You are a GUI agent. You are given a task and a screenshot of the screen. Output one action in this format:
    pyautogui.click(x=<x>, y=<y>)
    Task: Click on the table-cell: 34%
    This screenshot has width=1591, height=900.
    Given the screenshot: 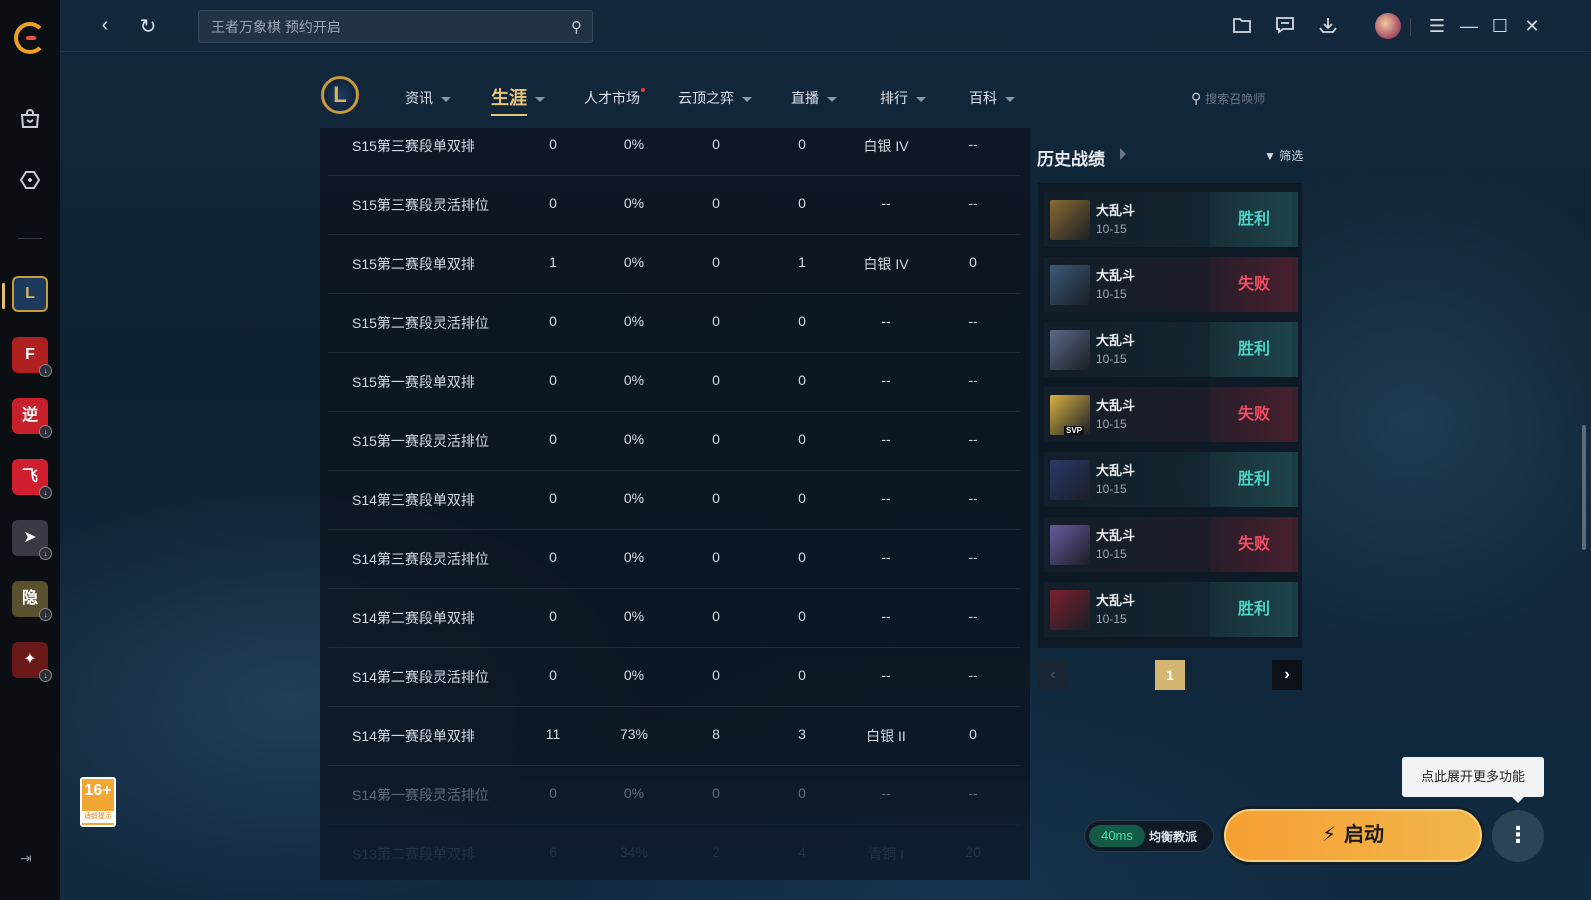 What is the action you would take?
    pyautogui.click(x=634, y=852)
    